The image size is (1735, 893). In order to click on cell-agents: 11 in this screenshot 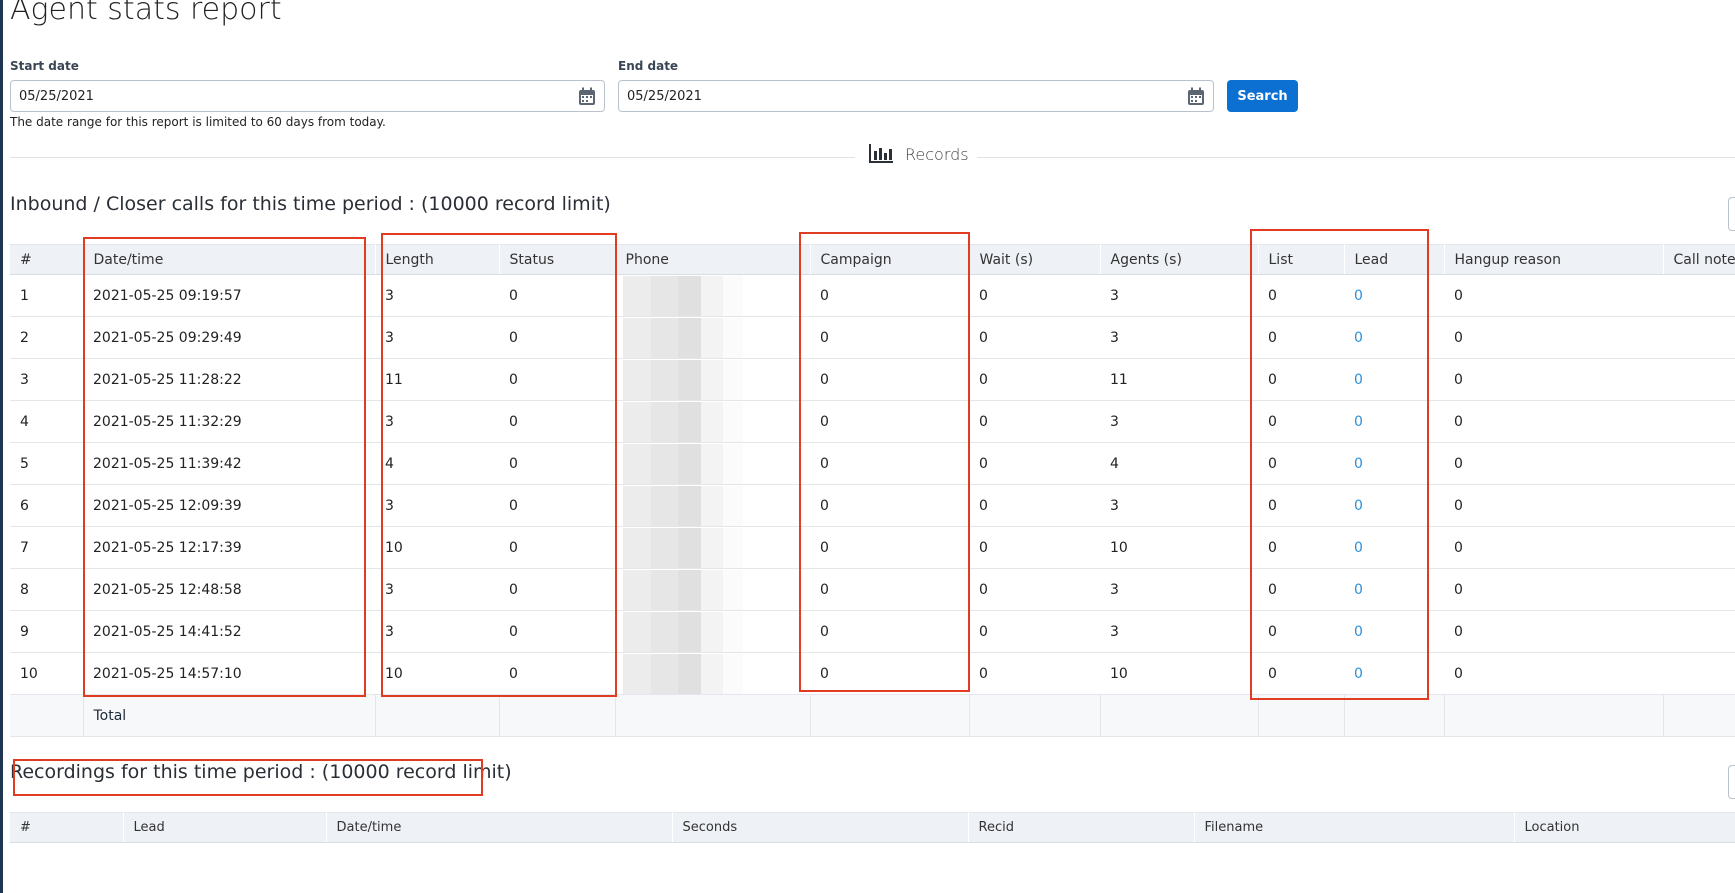, I will do `click(1179, 379)`.